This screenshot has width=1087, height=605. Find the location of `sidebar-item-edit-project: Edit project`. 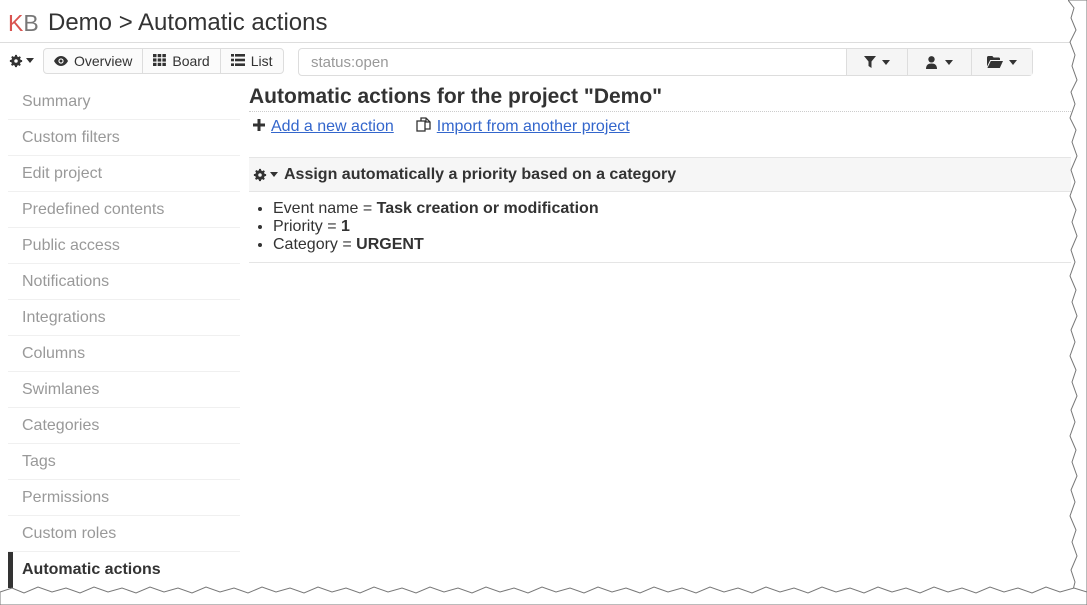

sidebar-item-edit-project: Edit project is located at coordinates (124, 174).